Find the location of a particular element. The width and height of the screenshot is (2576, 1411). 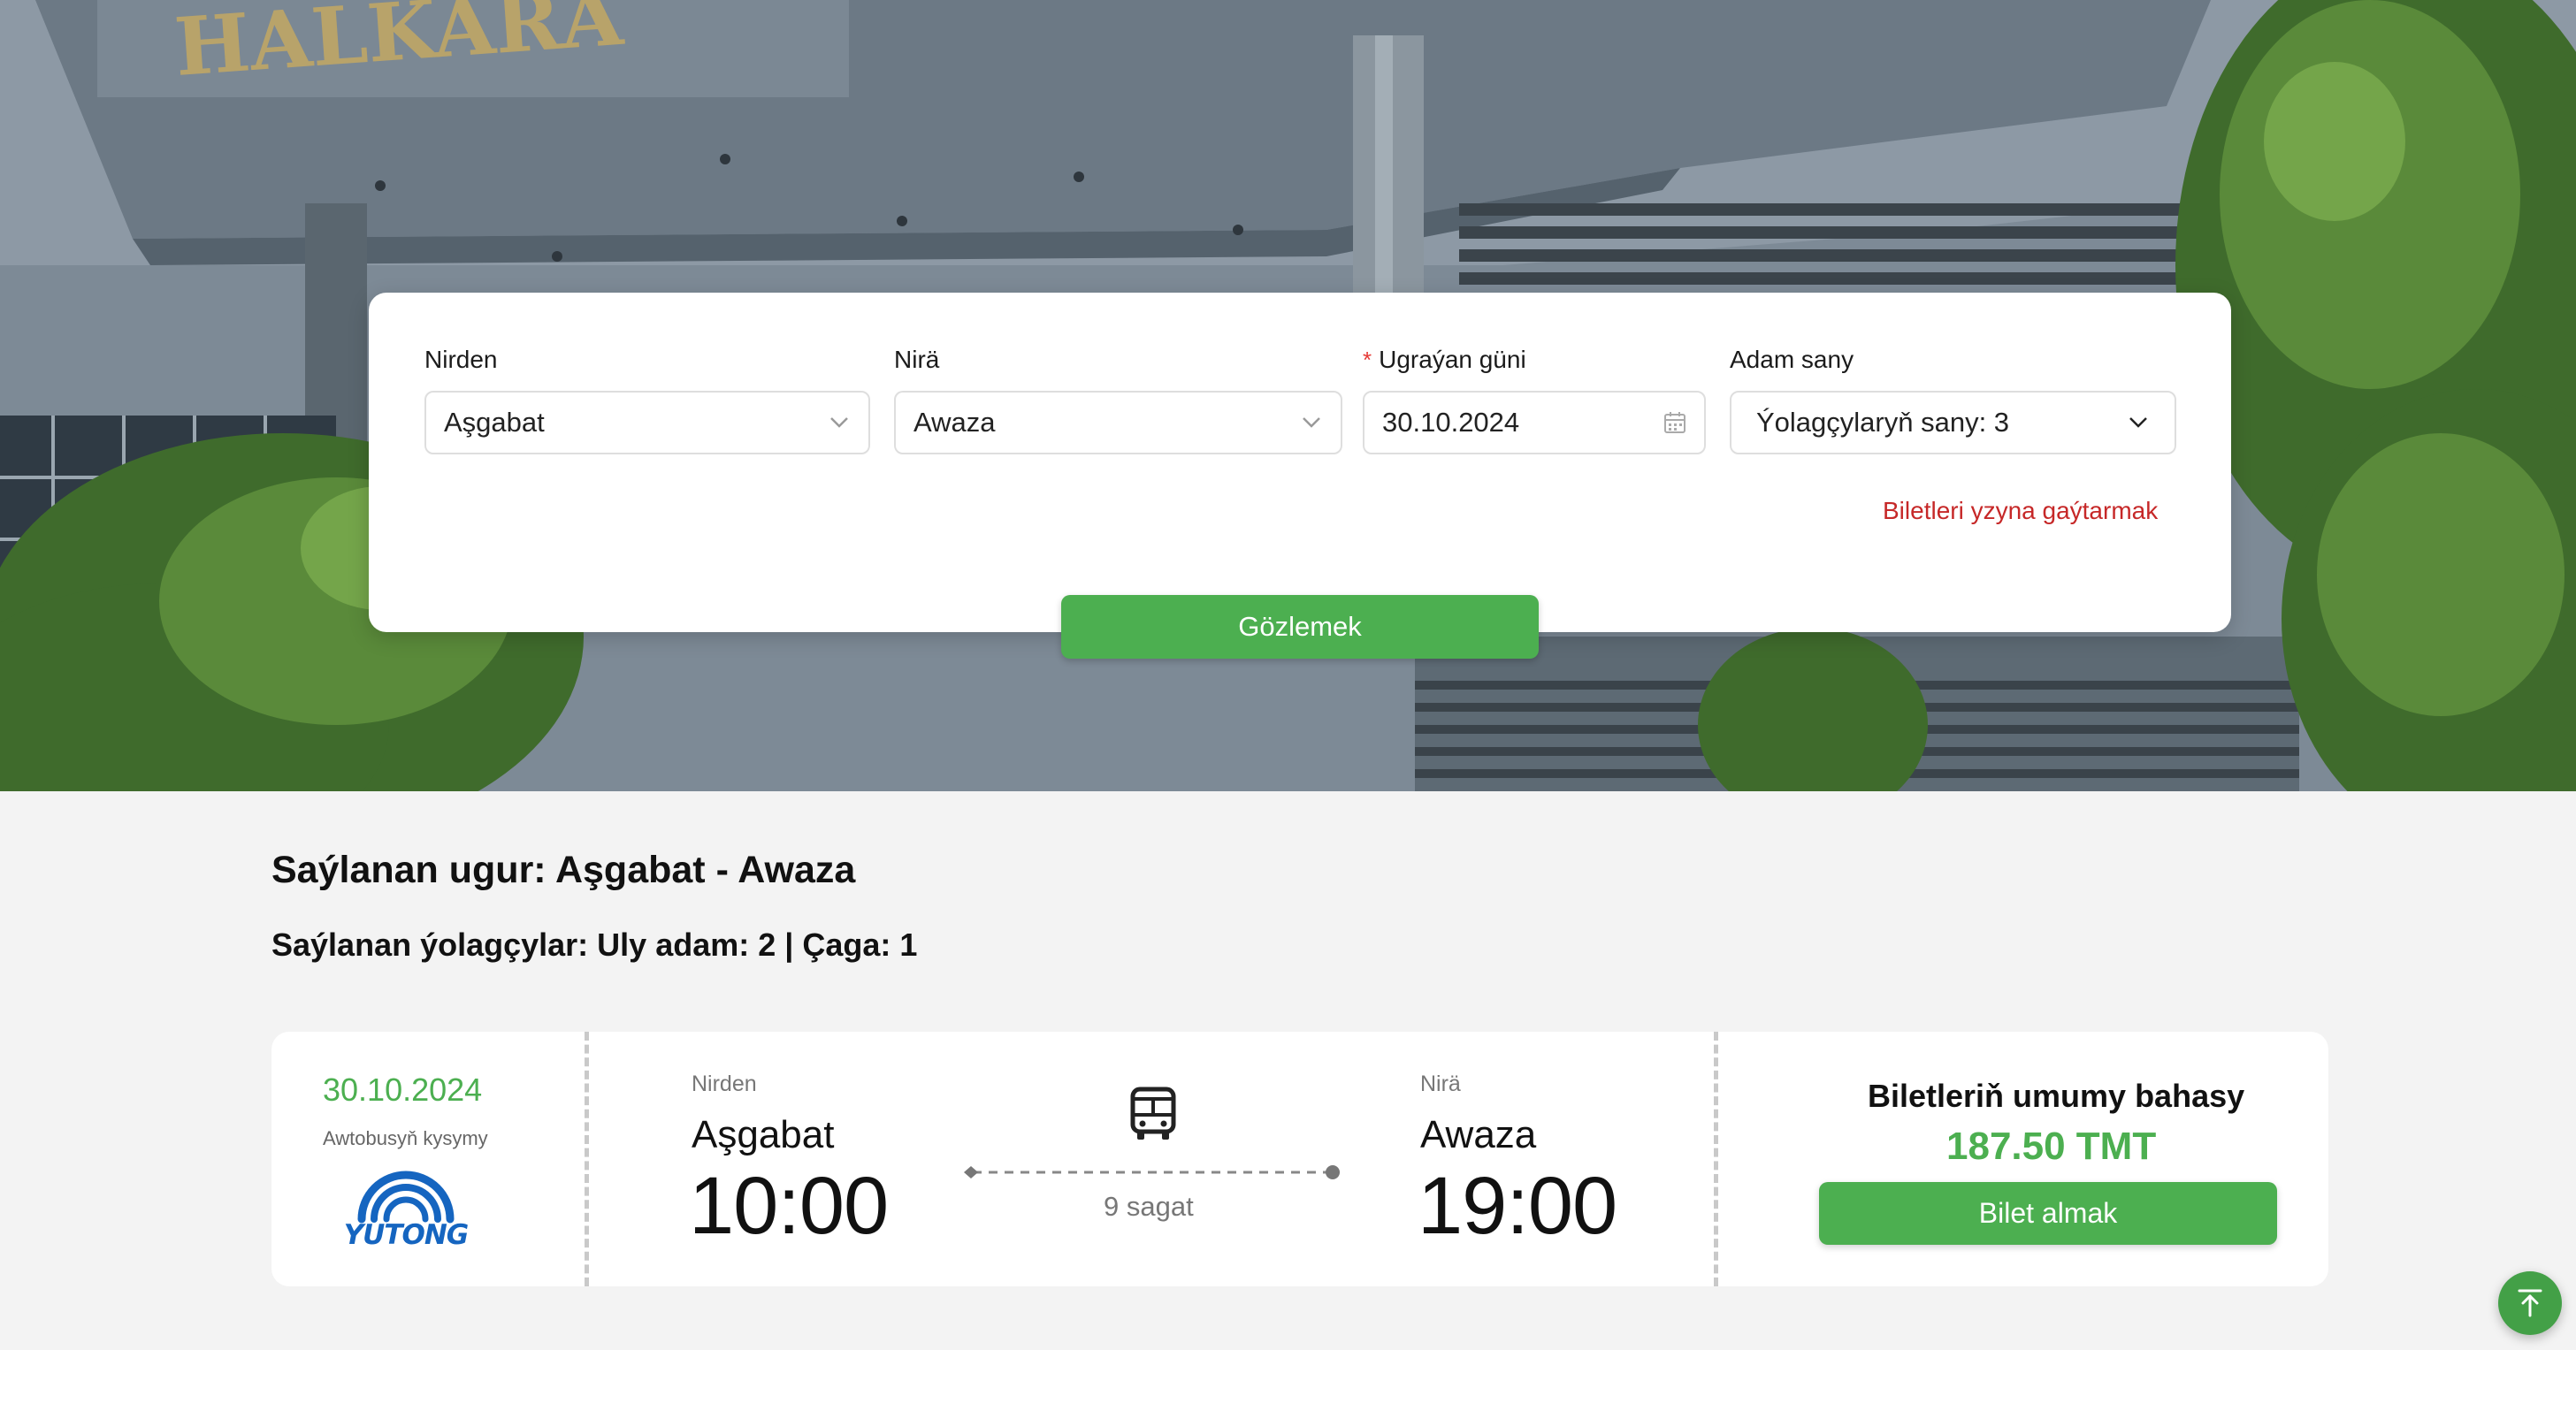

date-label-text: Ugraýan güni is located at coordinates (1453, 360).